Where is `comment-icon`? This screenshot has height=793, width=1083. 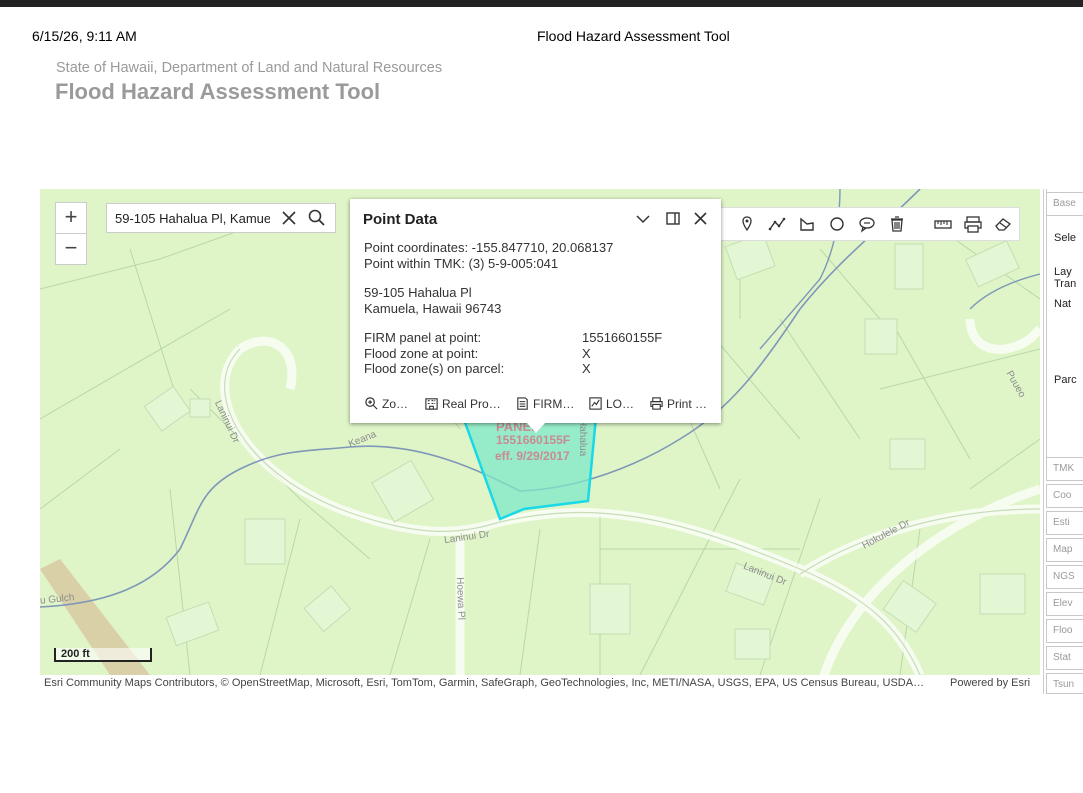
comment-icon is located at coordinates (867, 225).